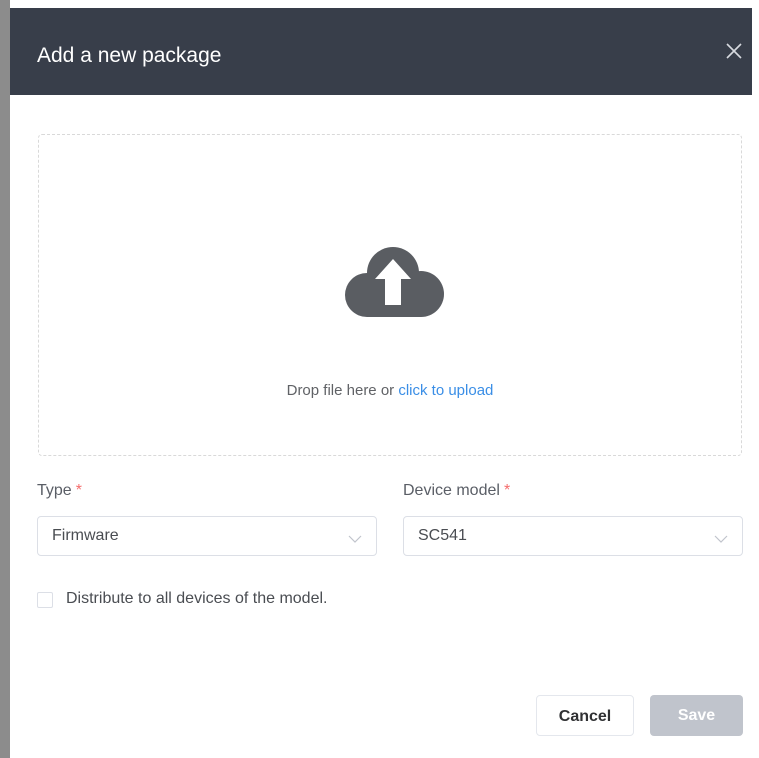  What do you see at coordinates (379, 4) in the screenshot?
I see `window-frame-top` at bounding box center [379, 4].